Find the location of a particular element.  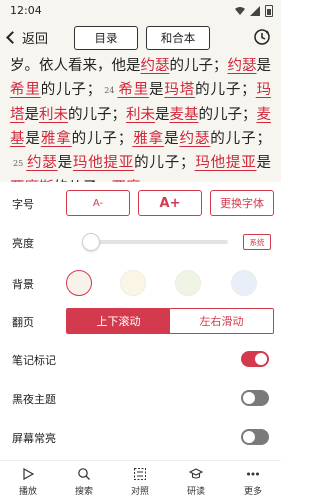

search-icon is located at coordinates (84, 474).